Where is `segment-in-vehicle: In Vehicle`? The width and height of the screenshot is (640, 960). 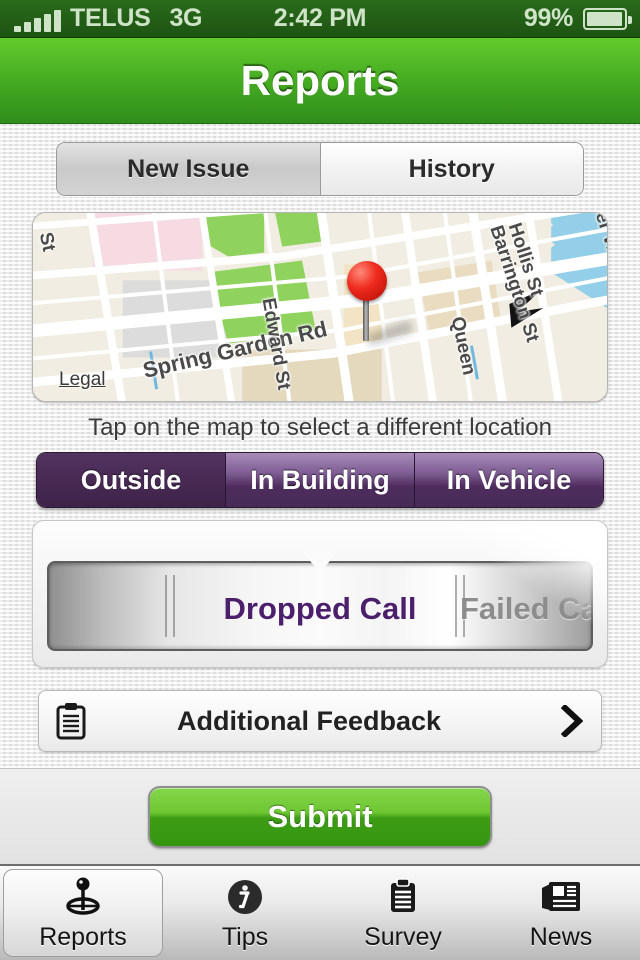
segment-in-vehicle: In Vehicle is located at coordinates (508, 480).